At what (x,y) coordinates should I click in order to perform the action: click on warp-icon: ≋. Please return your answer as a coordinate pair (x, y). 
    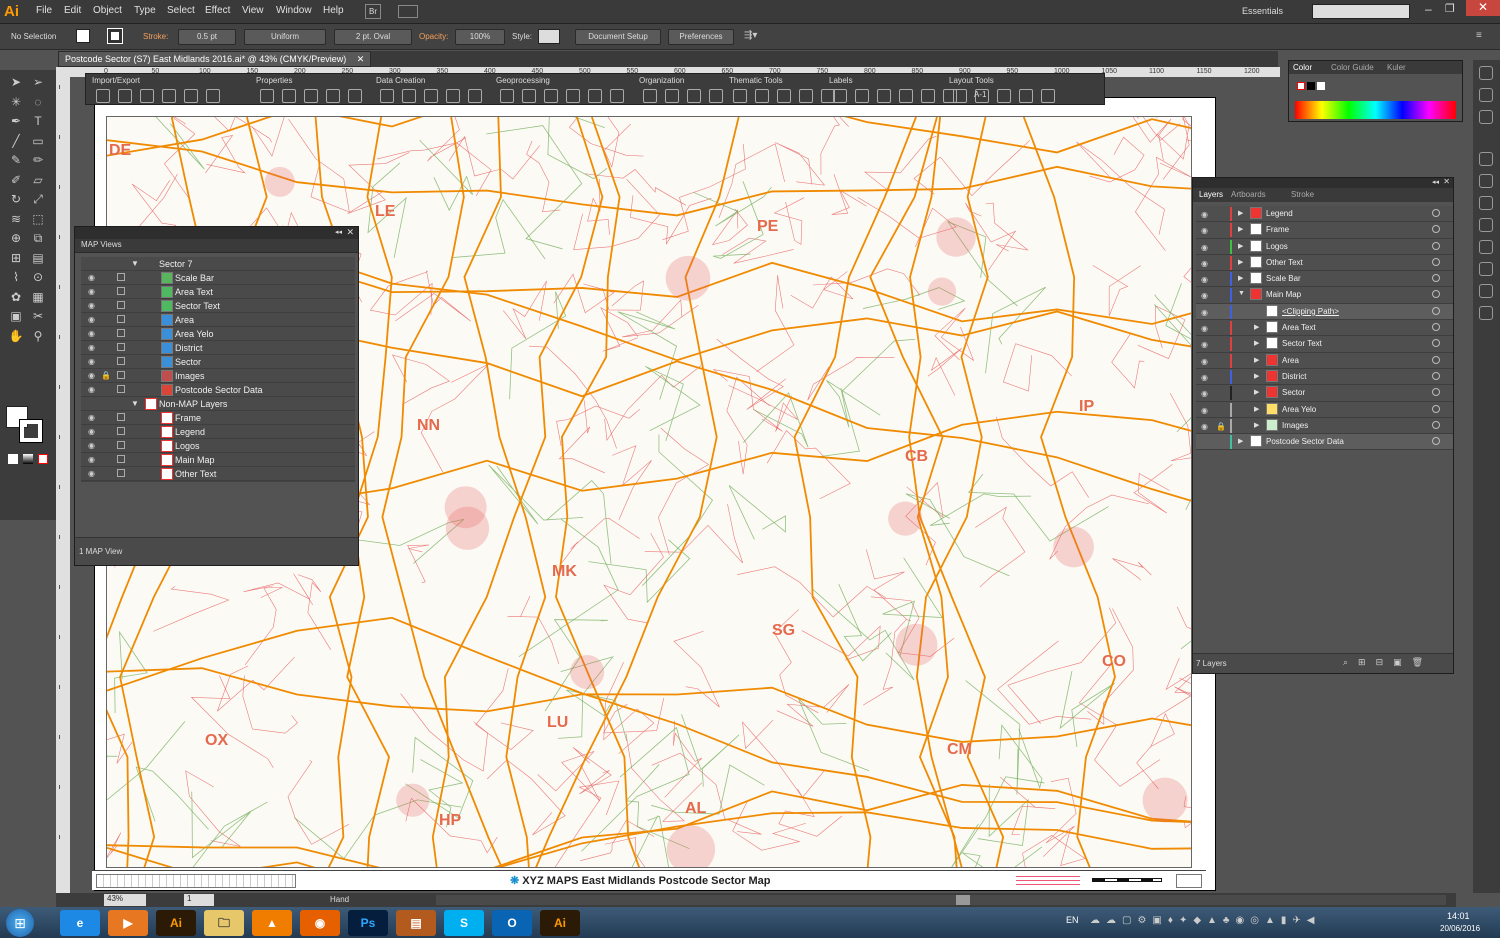
    Looking at the image, I should click on (16, 219).